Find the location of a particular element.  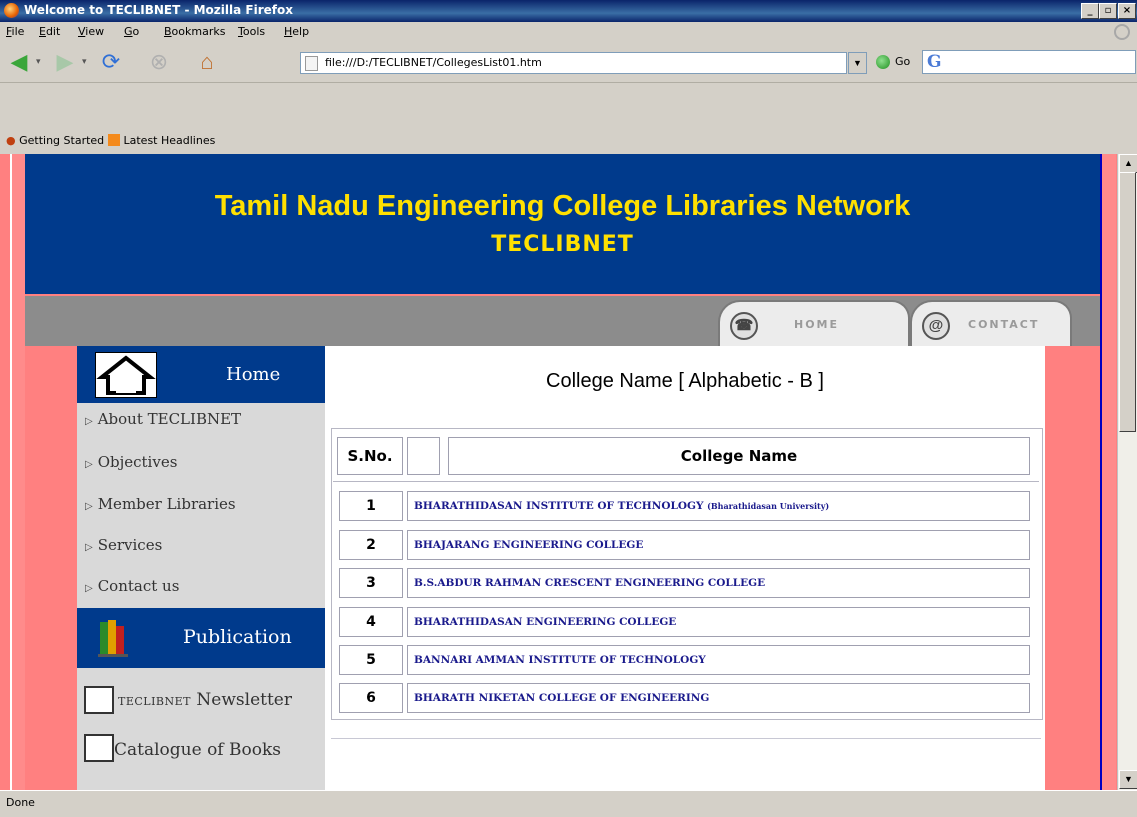

bookmark-getting-started: ● Getting Started is located at coordinates (55, 140).